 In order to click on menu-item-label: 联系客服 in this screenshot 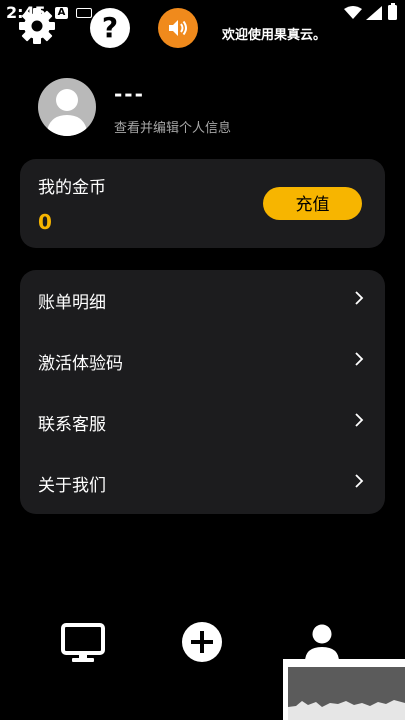, I will do `click(72, 425)`.